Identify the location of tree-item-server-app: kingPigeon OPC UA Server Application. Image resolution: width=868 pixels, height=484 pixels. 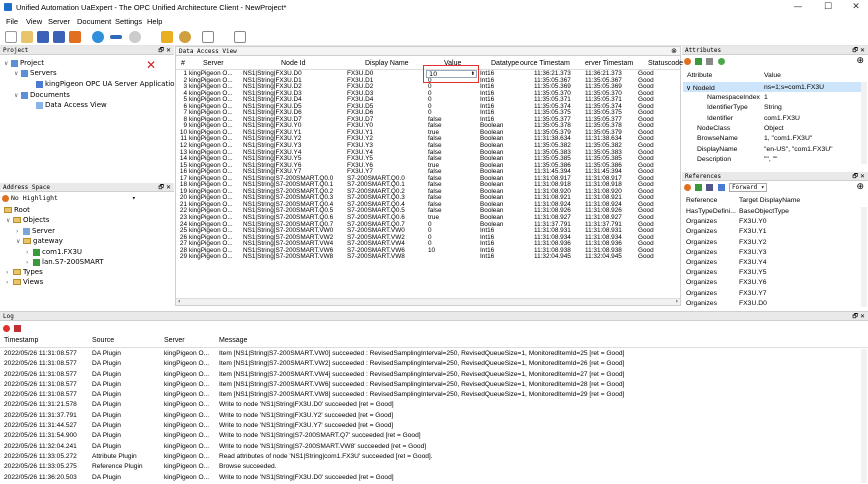
(107, 84).